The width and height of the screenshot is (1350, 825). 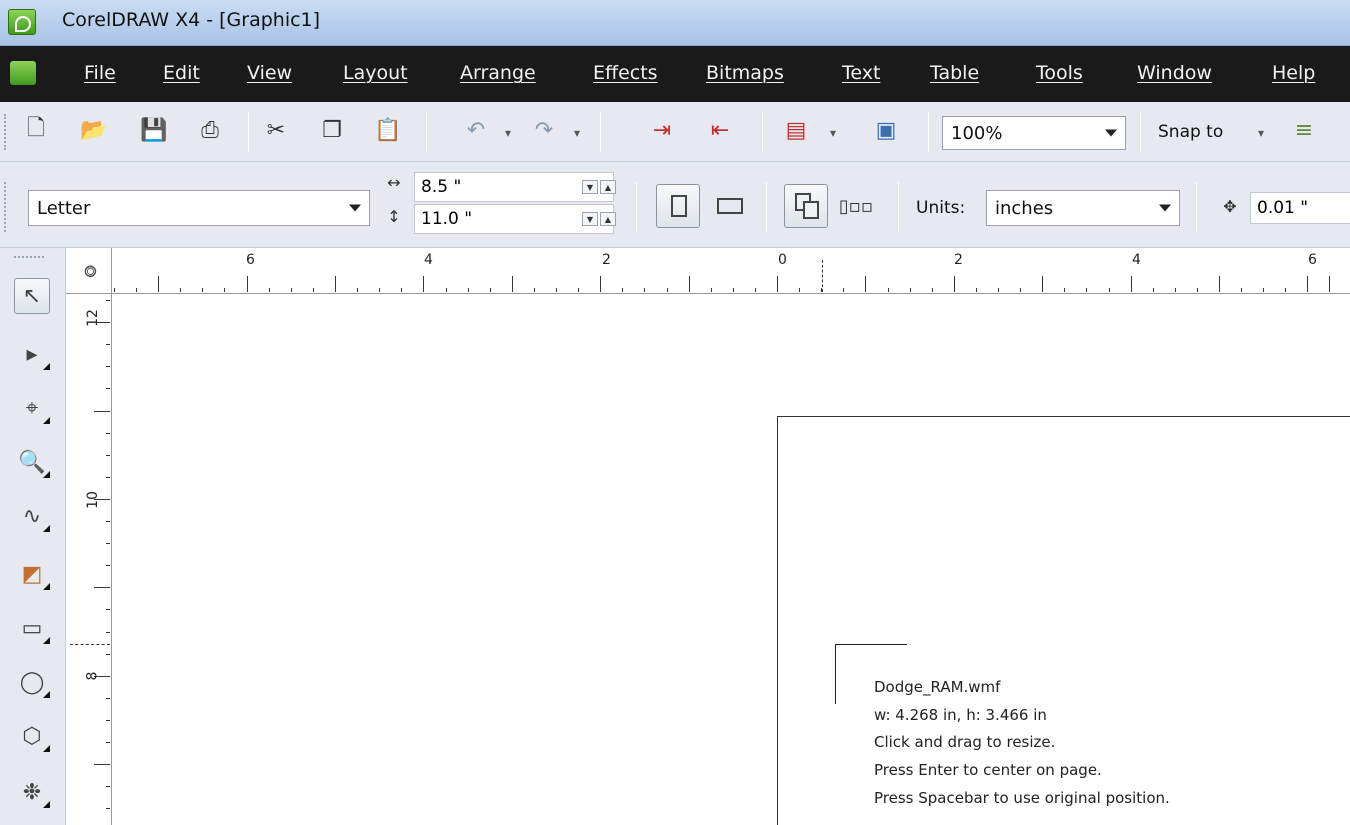 What do you see at coordinates (937, 687) in the screenshot?
I see `import-filename: Dodge_RAM.wmf` at bounding box center [937, 687].